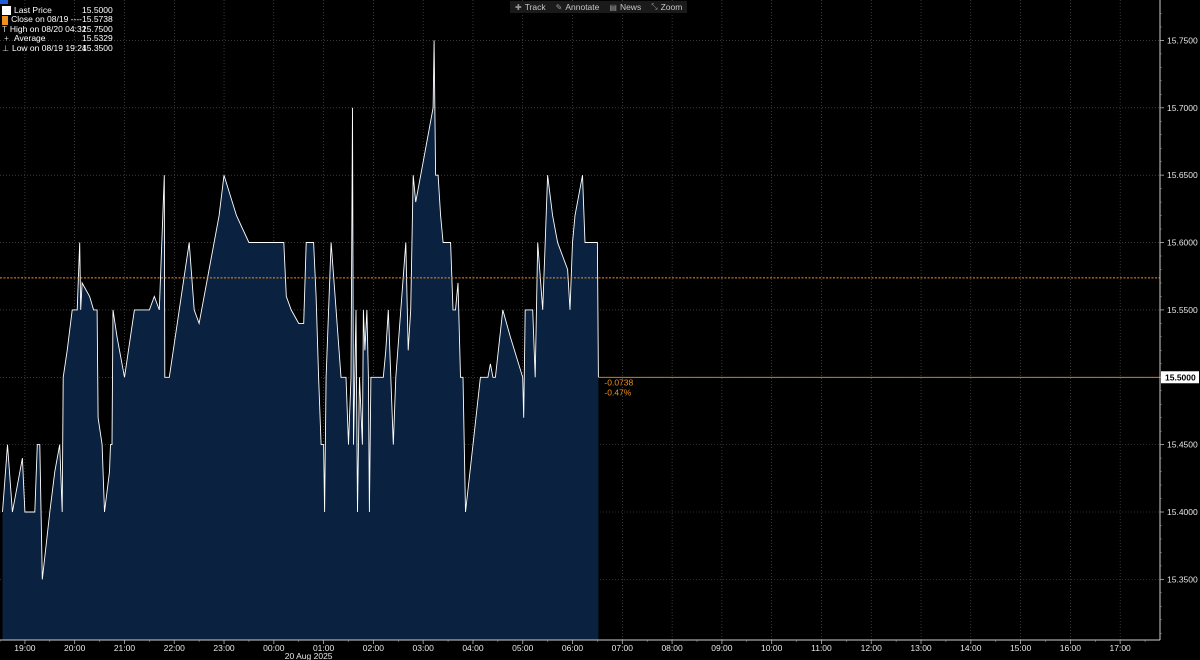 The width and height of the screenshot is (1200, 660). I want to click on low-marker-icon: ⊥, so click(5, 48).